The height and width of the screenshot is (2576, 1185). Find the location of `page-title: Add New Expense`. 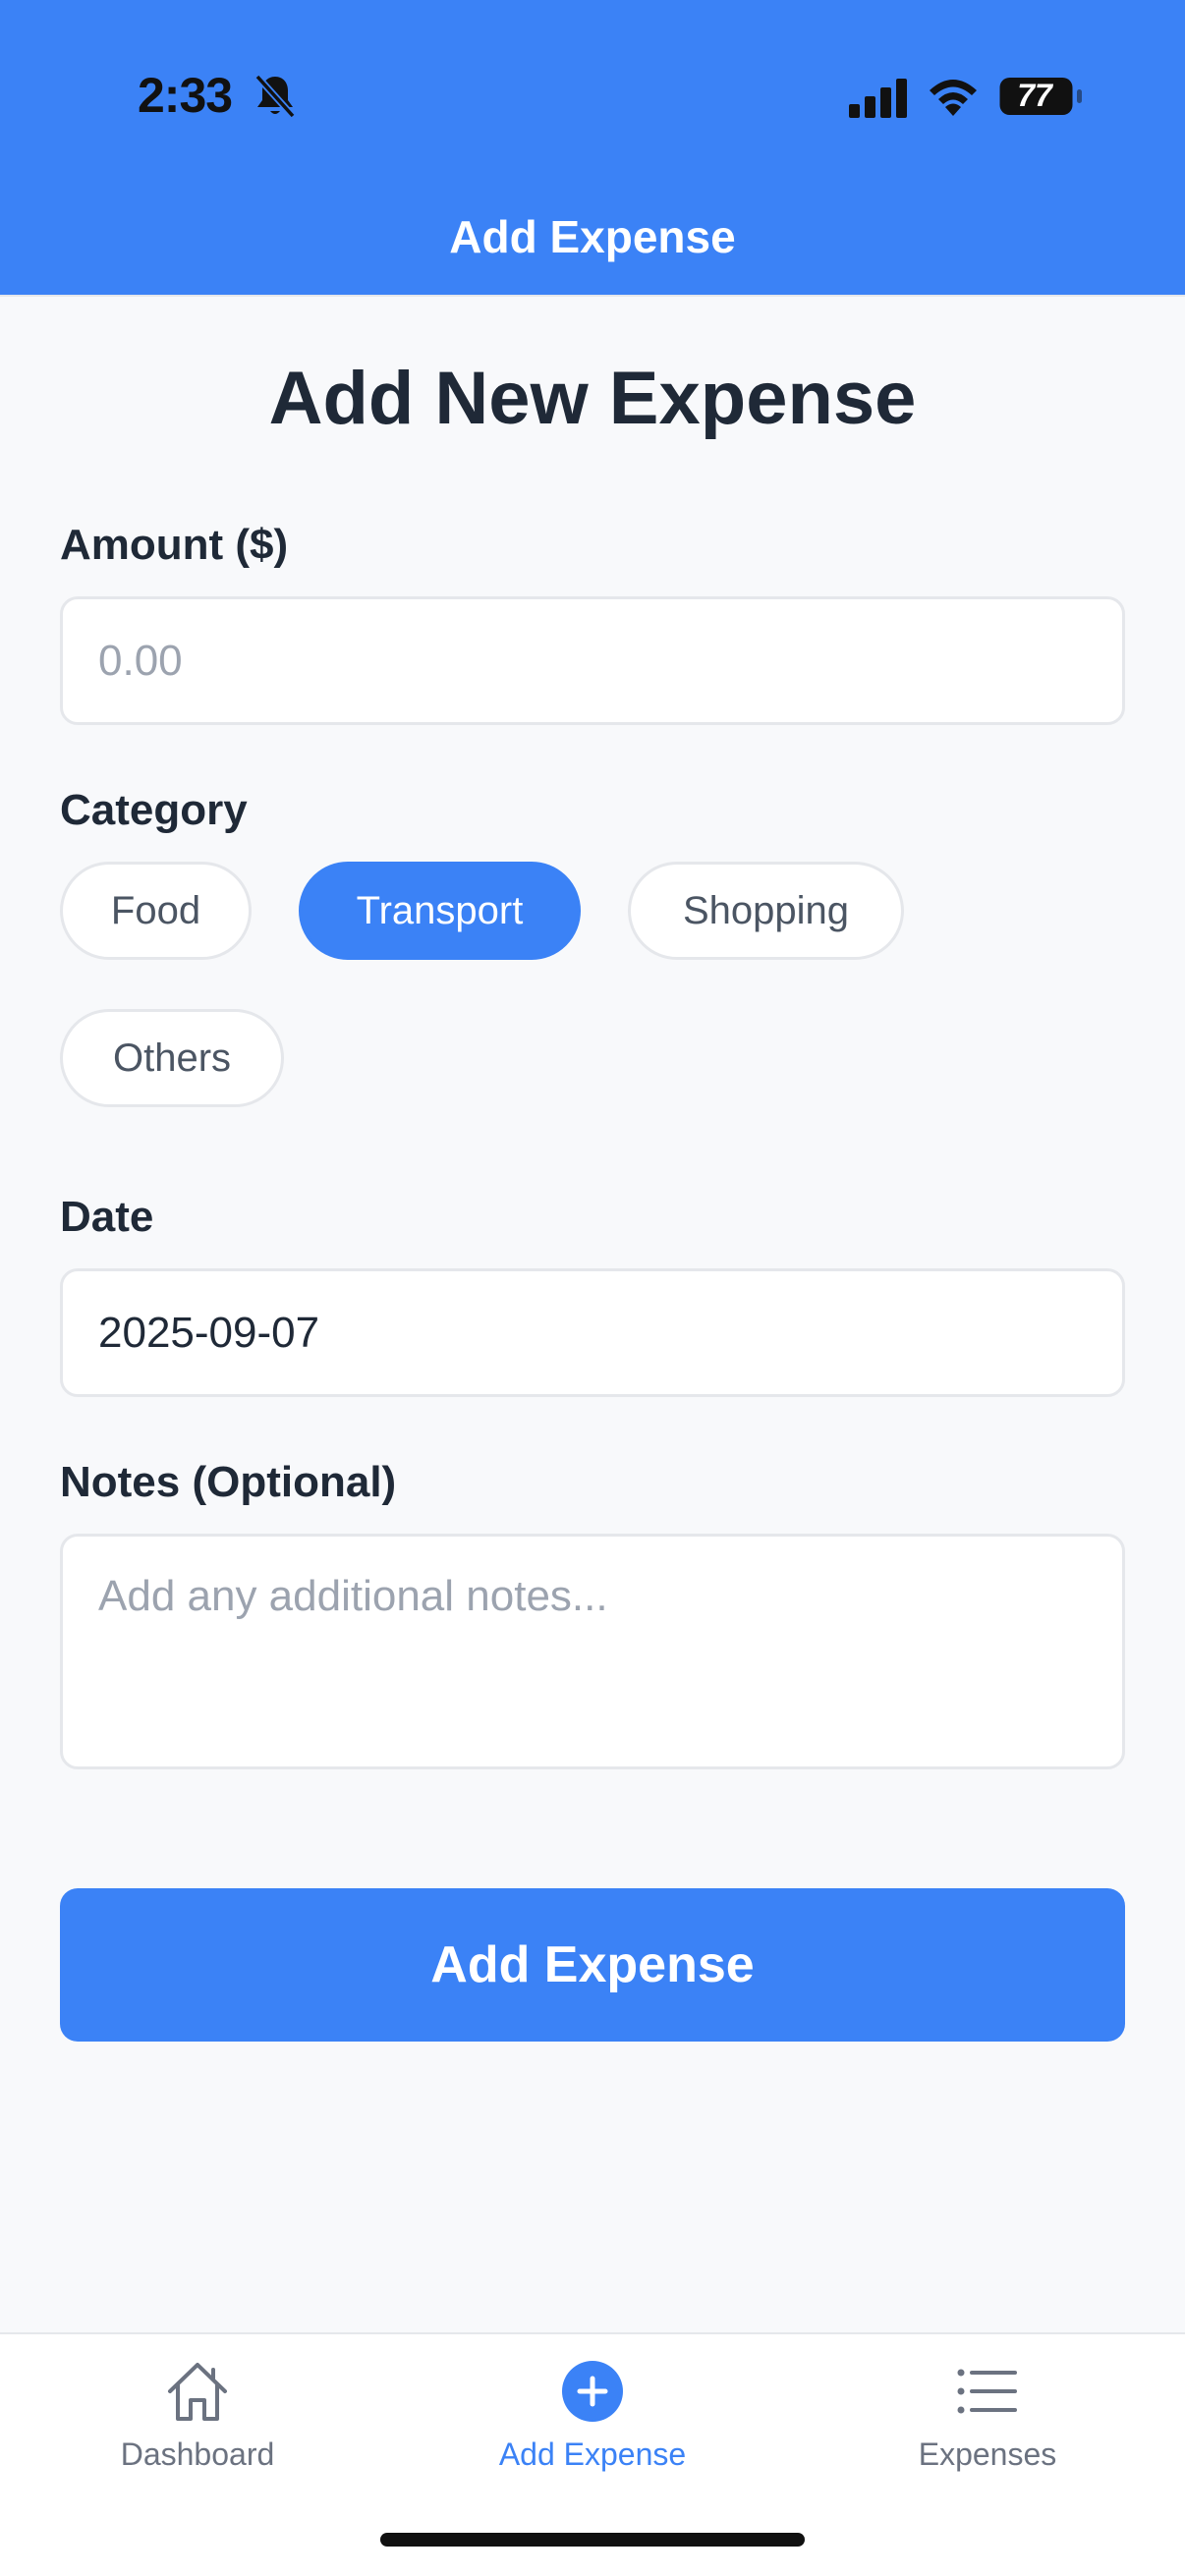

page-title: Add New Expense is located at coordinates (592, 398).